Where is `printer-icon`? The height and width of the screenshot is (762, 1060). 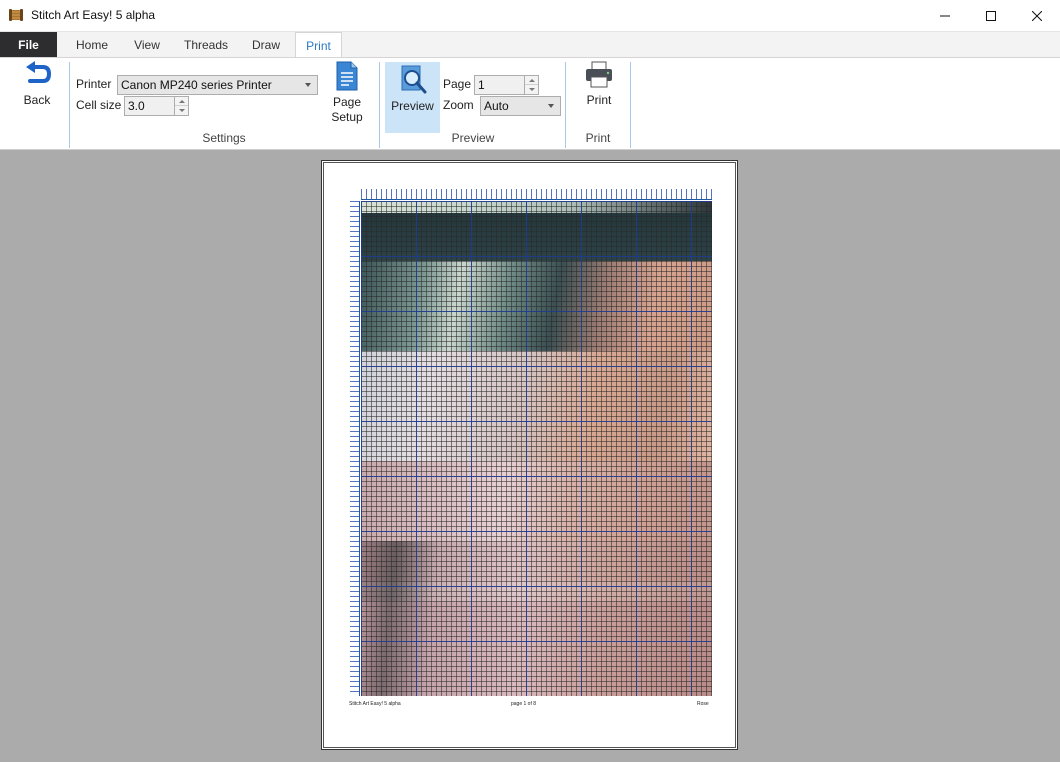 printer-icon is located at coordinates (599, 74).